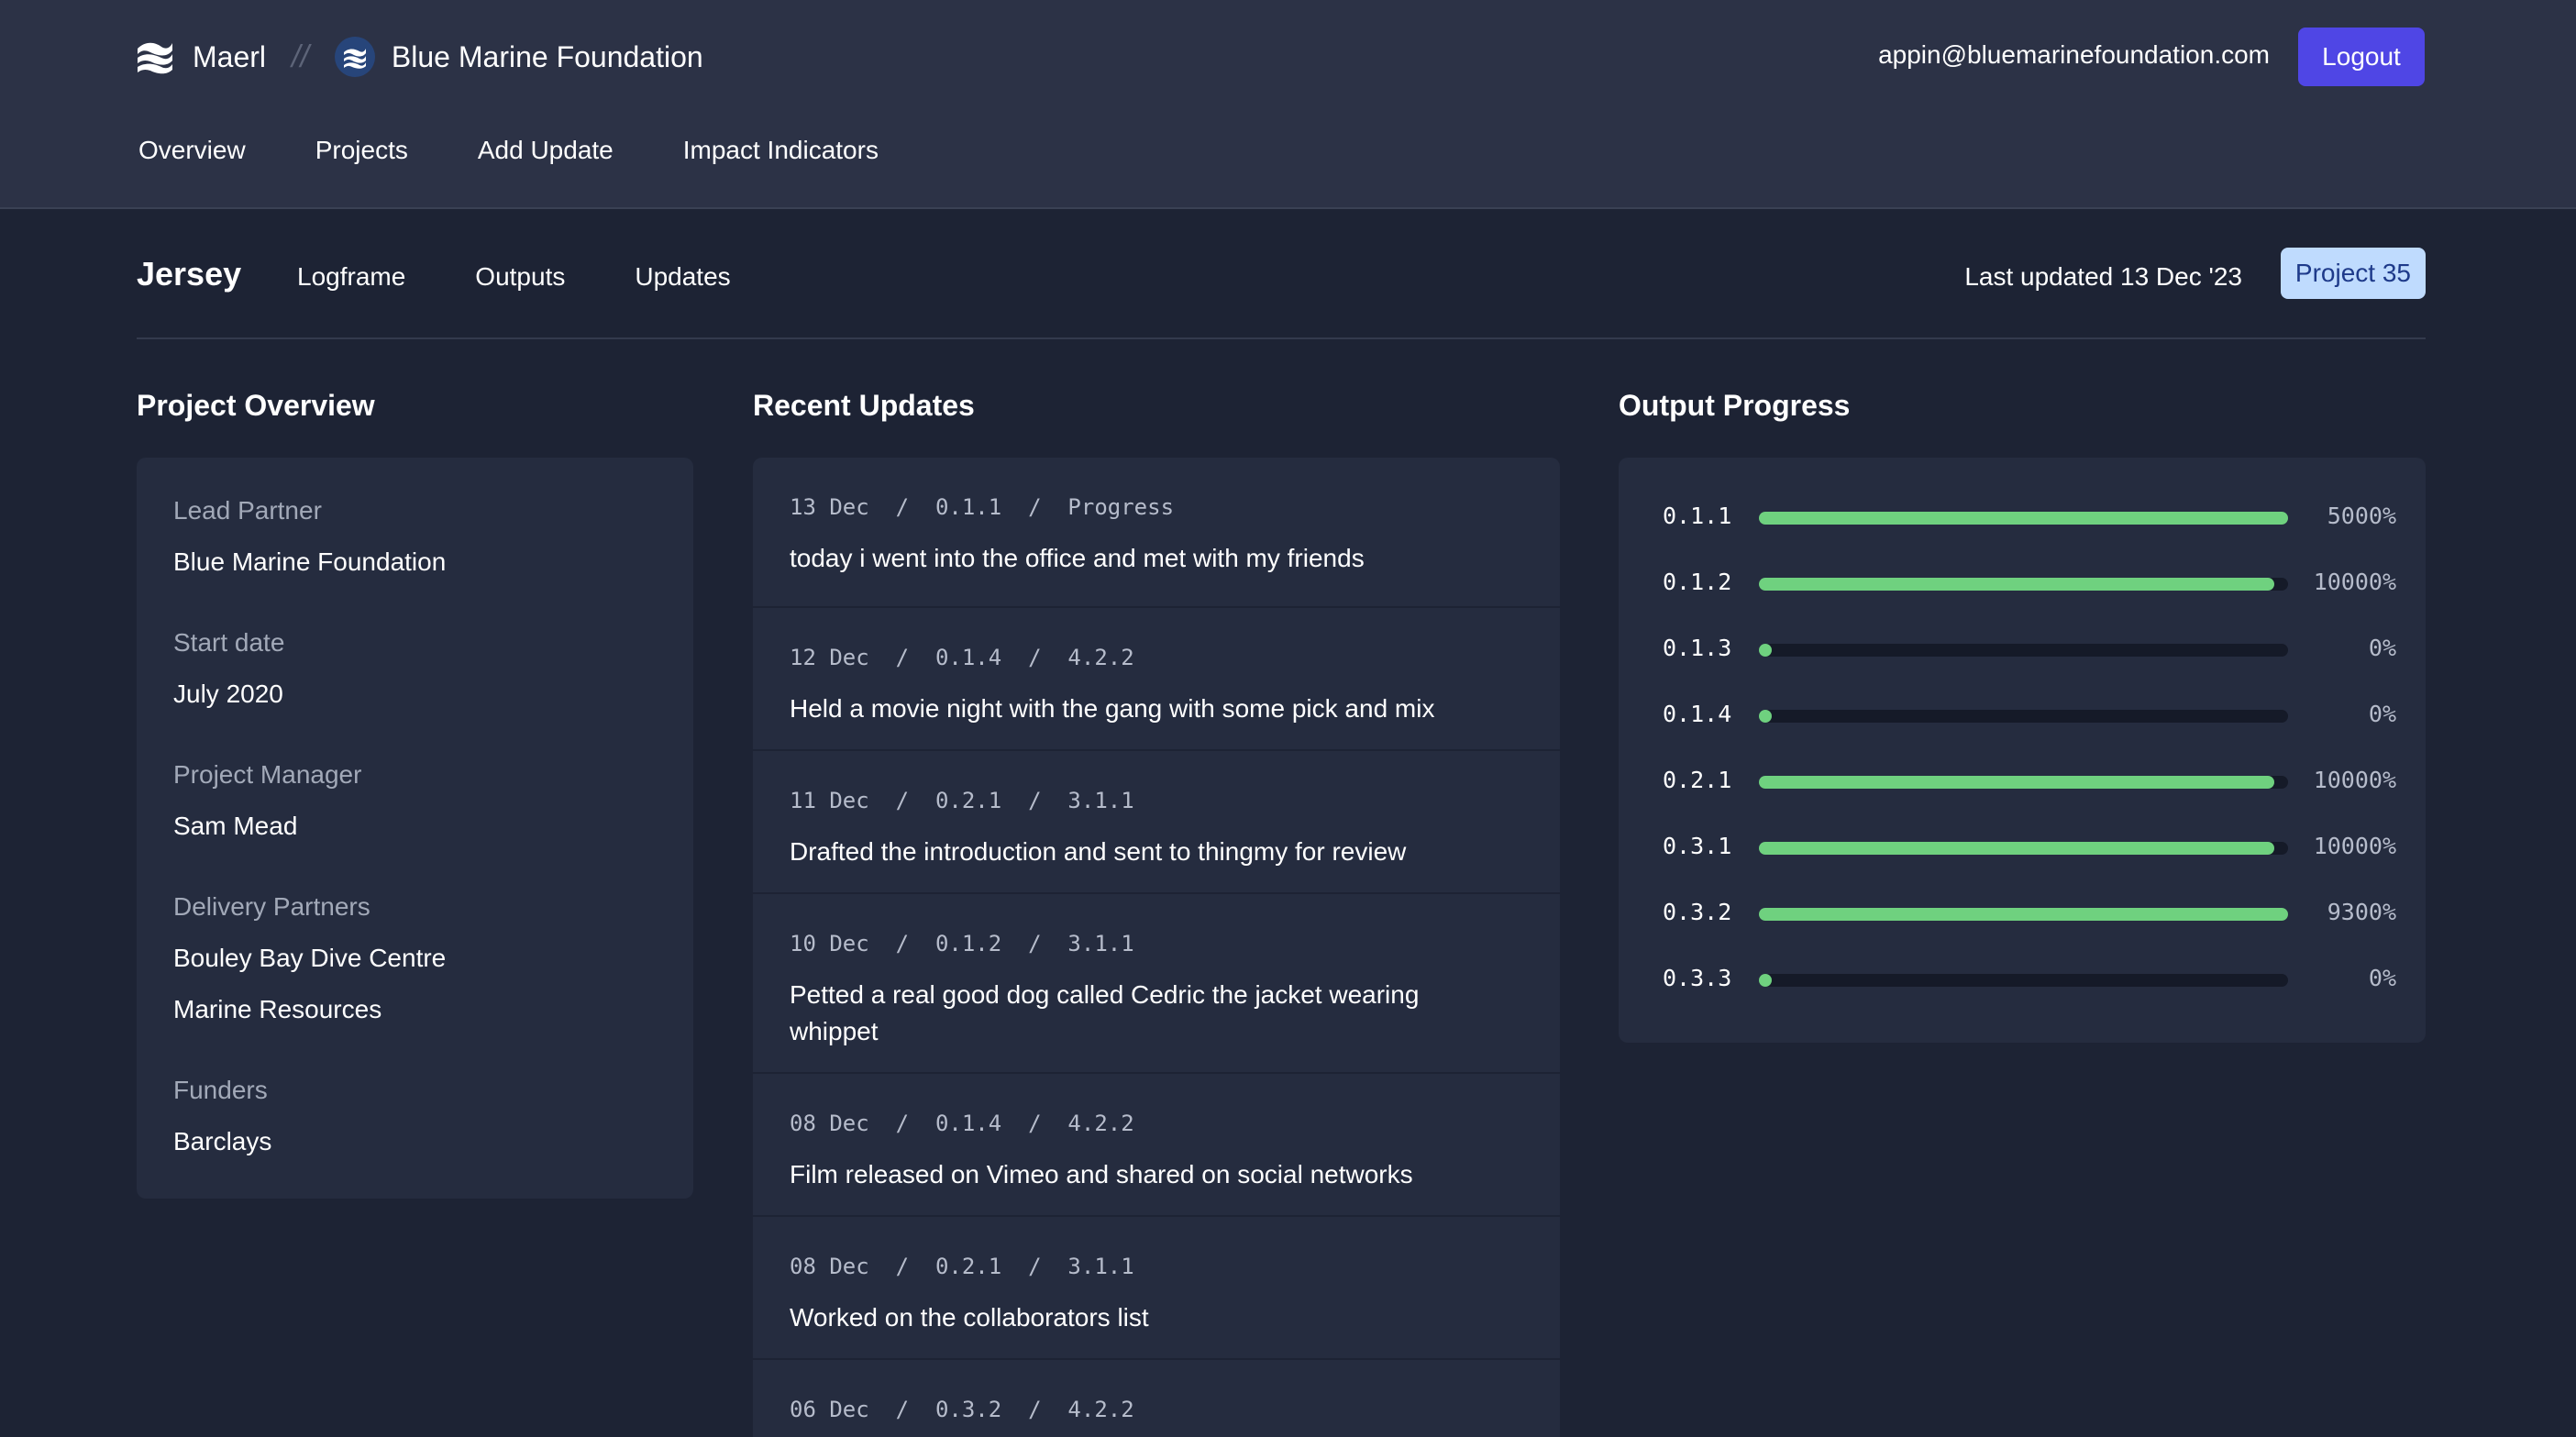 The image size is (2576, 1437). What do you see at coordinates (1697, 978) in the screenshot?
I see `output-code: 0.3.3` at bounding box center [1697, 978].